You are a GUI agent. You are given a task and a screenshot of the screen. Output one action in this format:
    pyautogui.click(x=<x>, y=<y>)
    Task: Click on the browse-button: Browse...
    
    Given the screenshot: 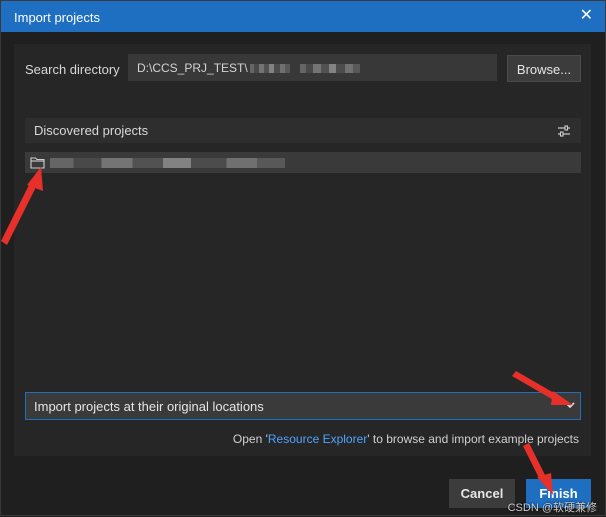 What is the action you would take?
    pyautogui.click(x=544, y=68)
    